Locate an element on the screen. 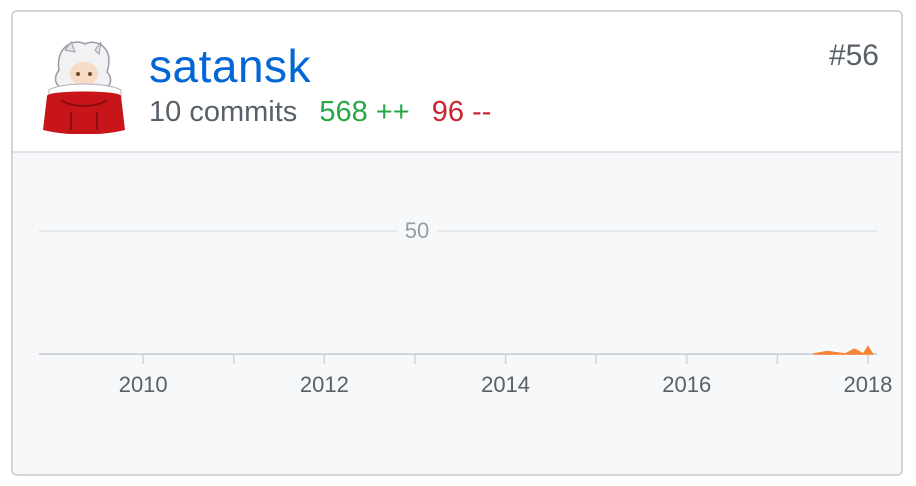 Image resolution: width=916 pixels, height=486 pixels. username-link: satansk is located at coordinates (230, 66).